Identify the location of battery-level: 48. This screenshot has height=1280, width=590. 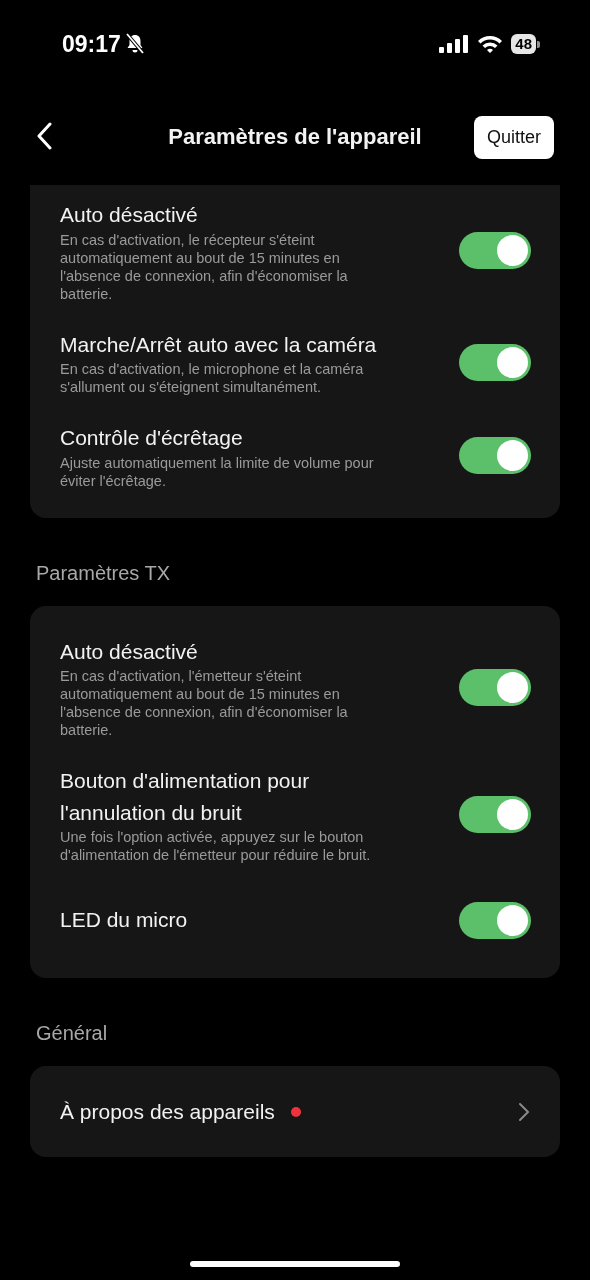
(523, 44).